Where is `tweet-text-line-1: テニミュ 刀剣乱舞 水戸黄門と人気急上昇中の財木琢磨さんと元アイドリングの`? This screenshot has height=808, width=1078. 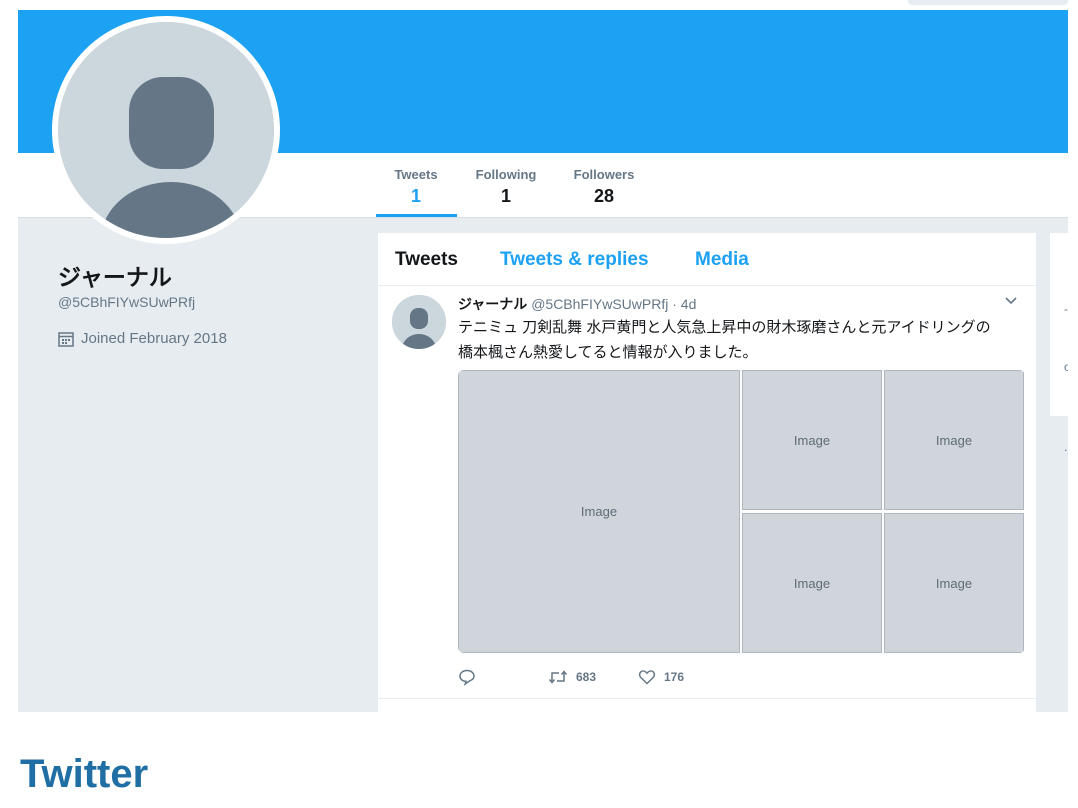 tweet-text-line-1: テニミュ 刀剣乱舞 水戸黄門と人気急上昇中の財木琢磨さんと元アイドリングの is located at coordinates (724, 327).